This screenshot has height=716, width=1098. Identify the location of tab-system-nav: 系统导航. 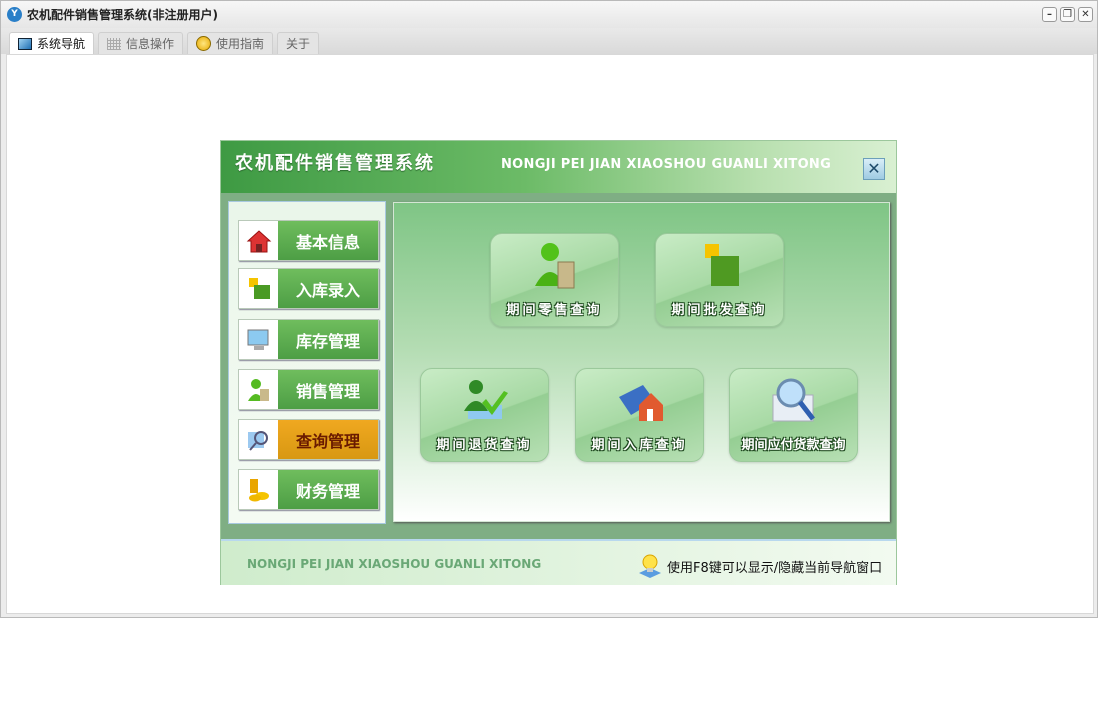
(52, 43).